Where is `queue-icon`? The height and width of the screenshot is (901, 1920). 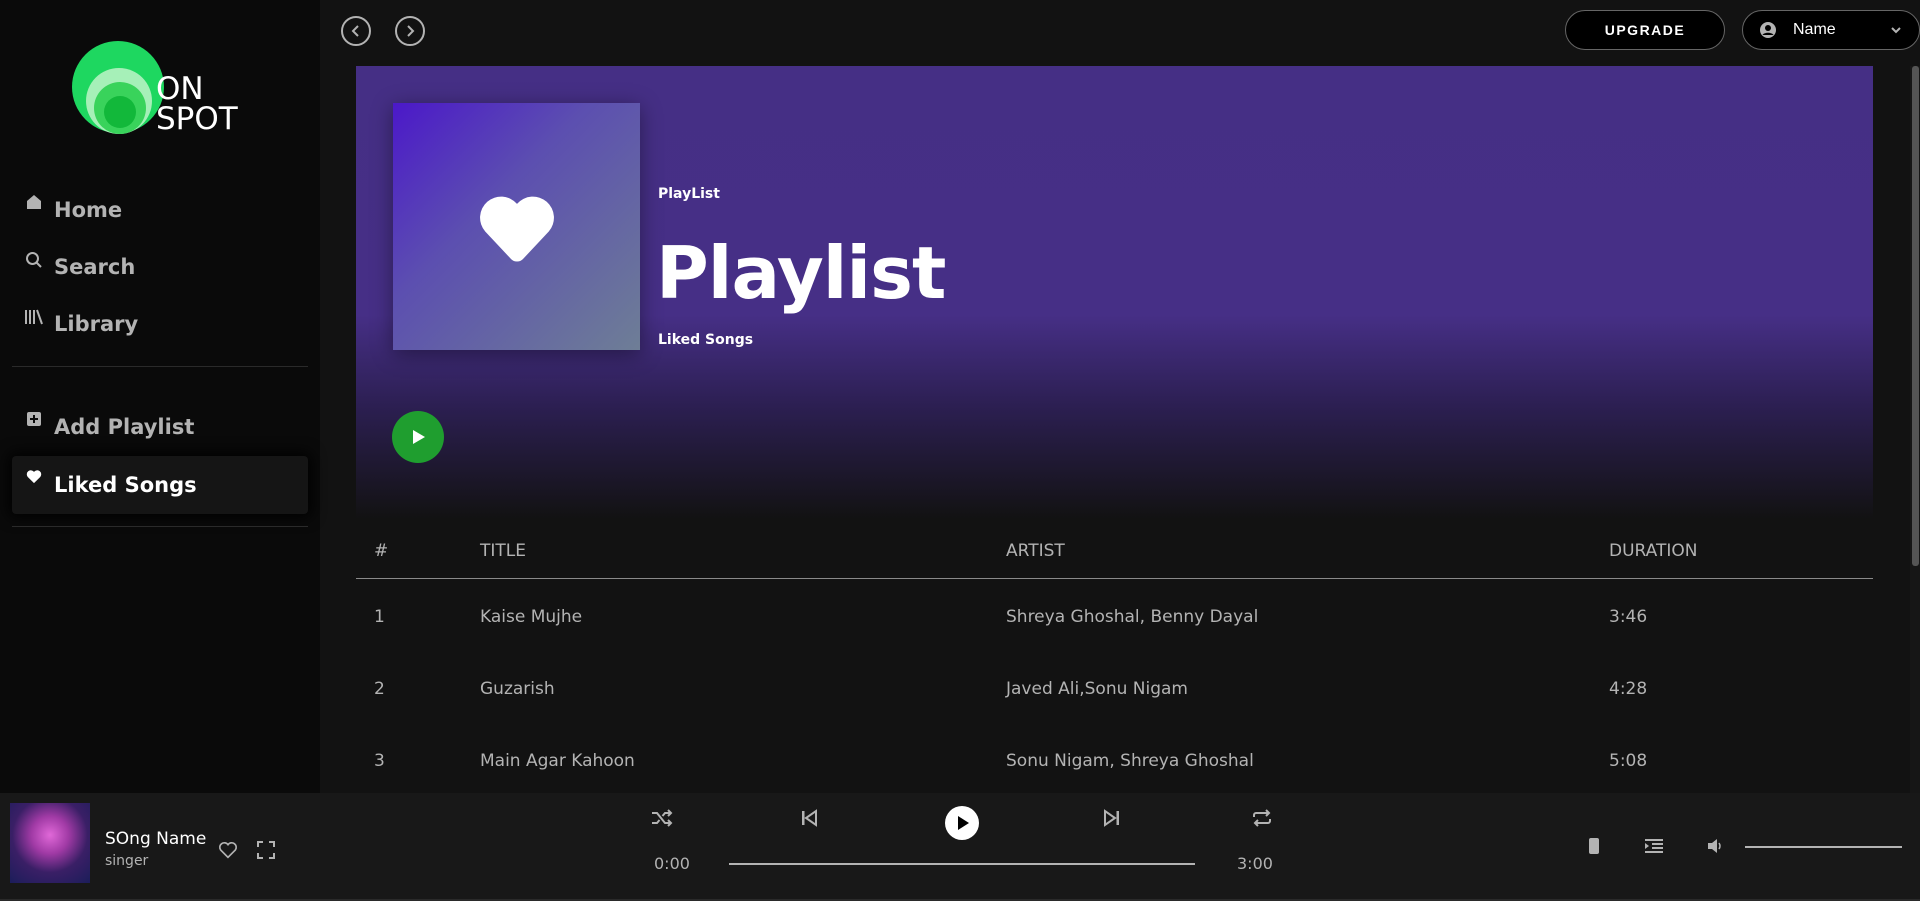
queue-icon is located at coordinates (1654, 846).